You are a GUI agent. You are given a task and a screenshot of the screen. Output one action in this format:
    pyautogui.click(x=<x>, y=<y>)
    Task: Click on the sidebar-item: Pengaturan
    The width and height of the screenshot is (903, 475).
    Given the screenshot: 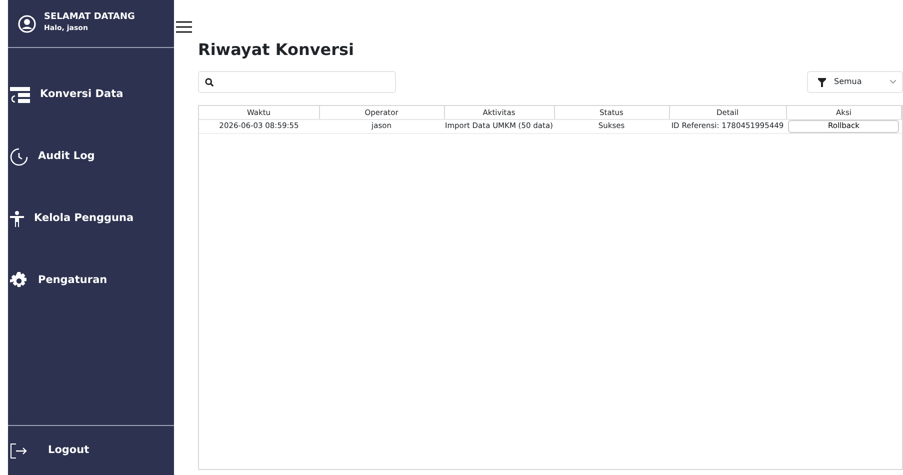 What is the action you would take?
    pyautogui.click(x=91, y=281)
    